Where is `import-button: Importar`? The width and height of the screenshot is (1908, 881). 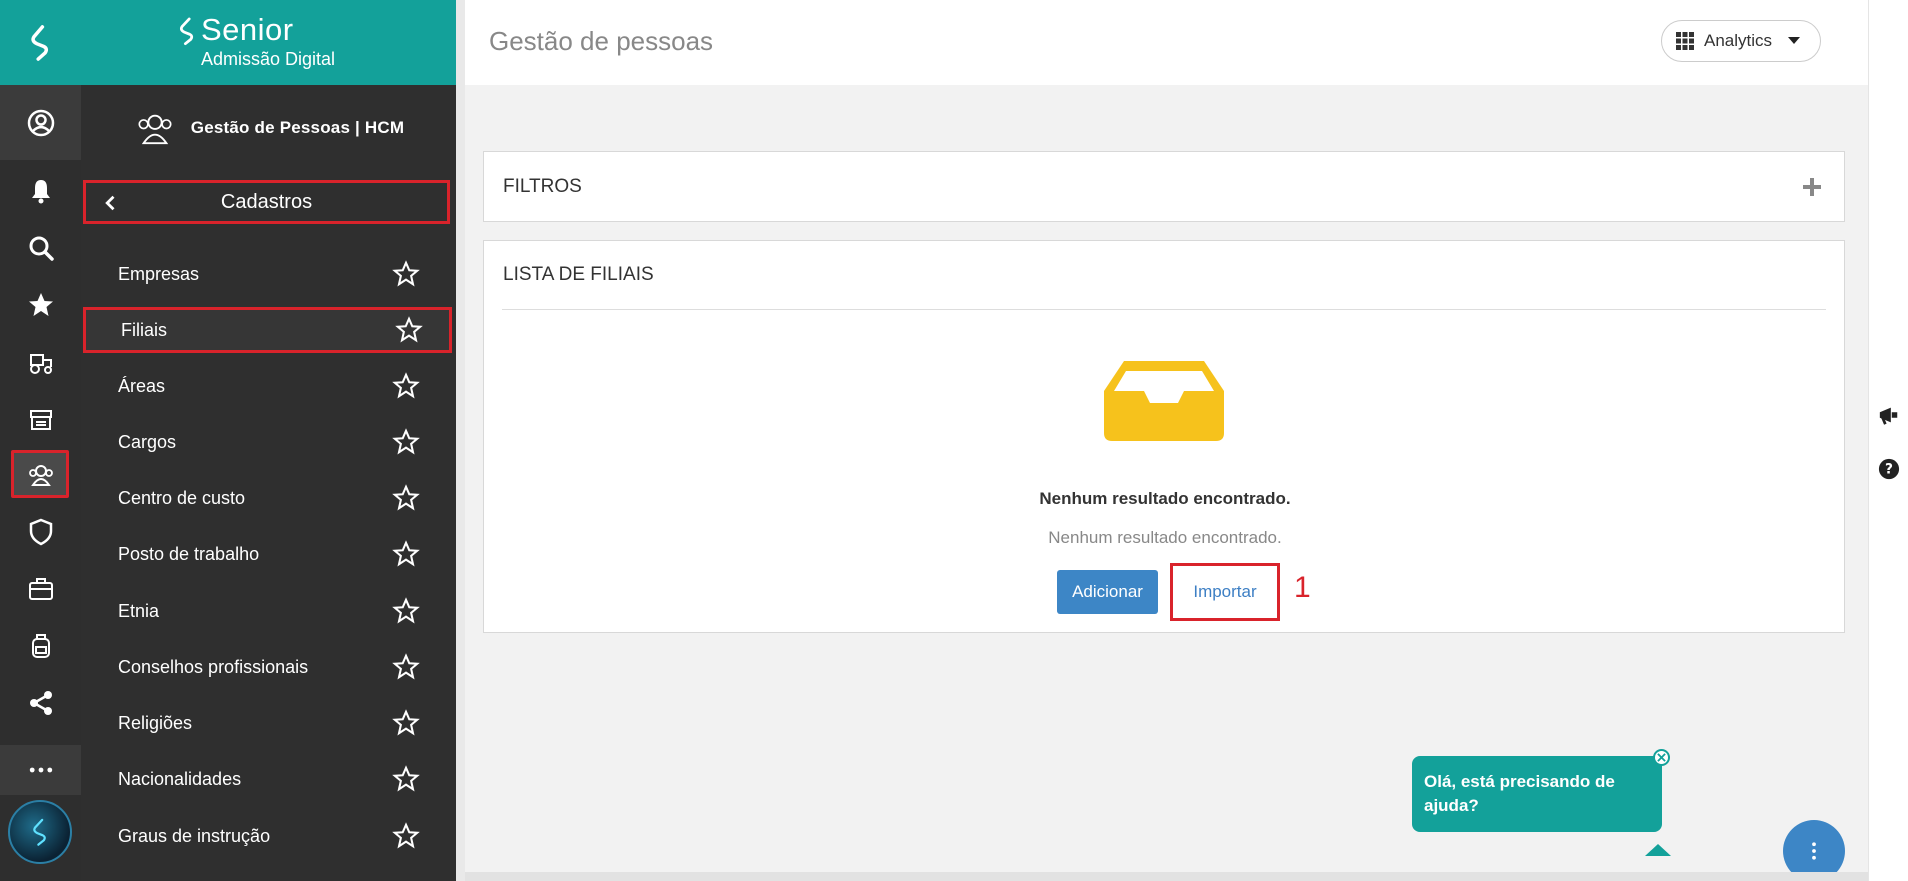
import-button: Importar is located at coordinates (1225, 592).